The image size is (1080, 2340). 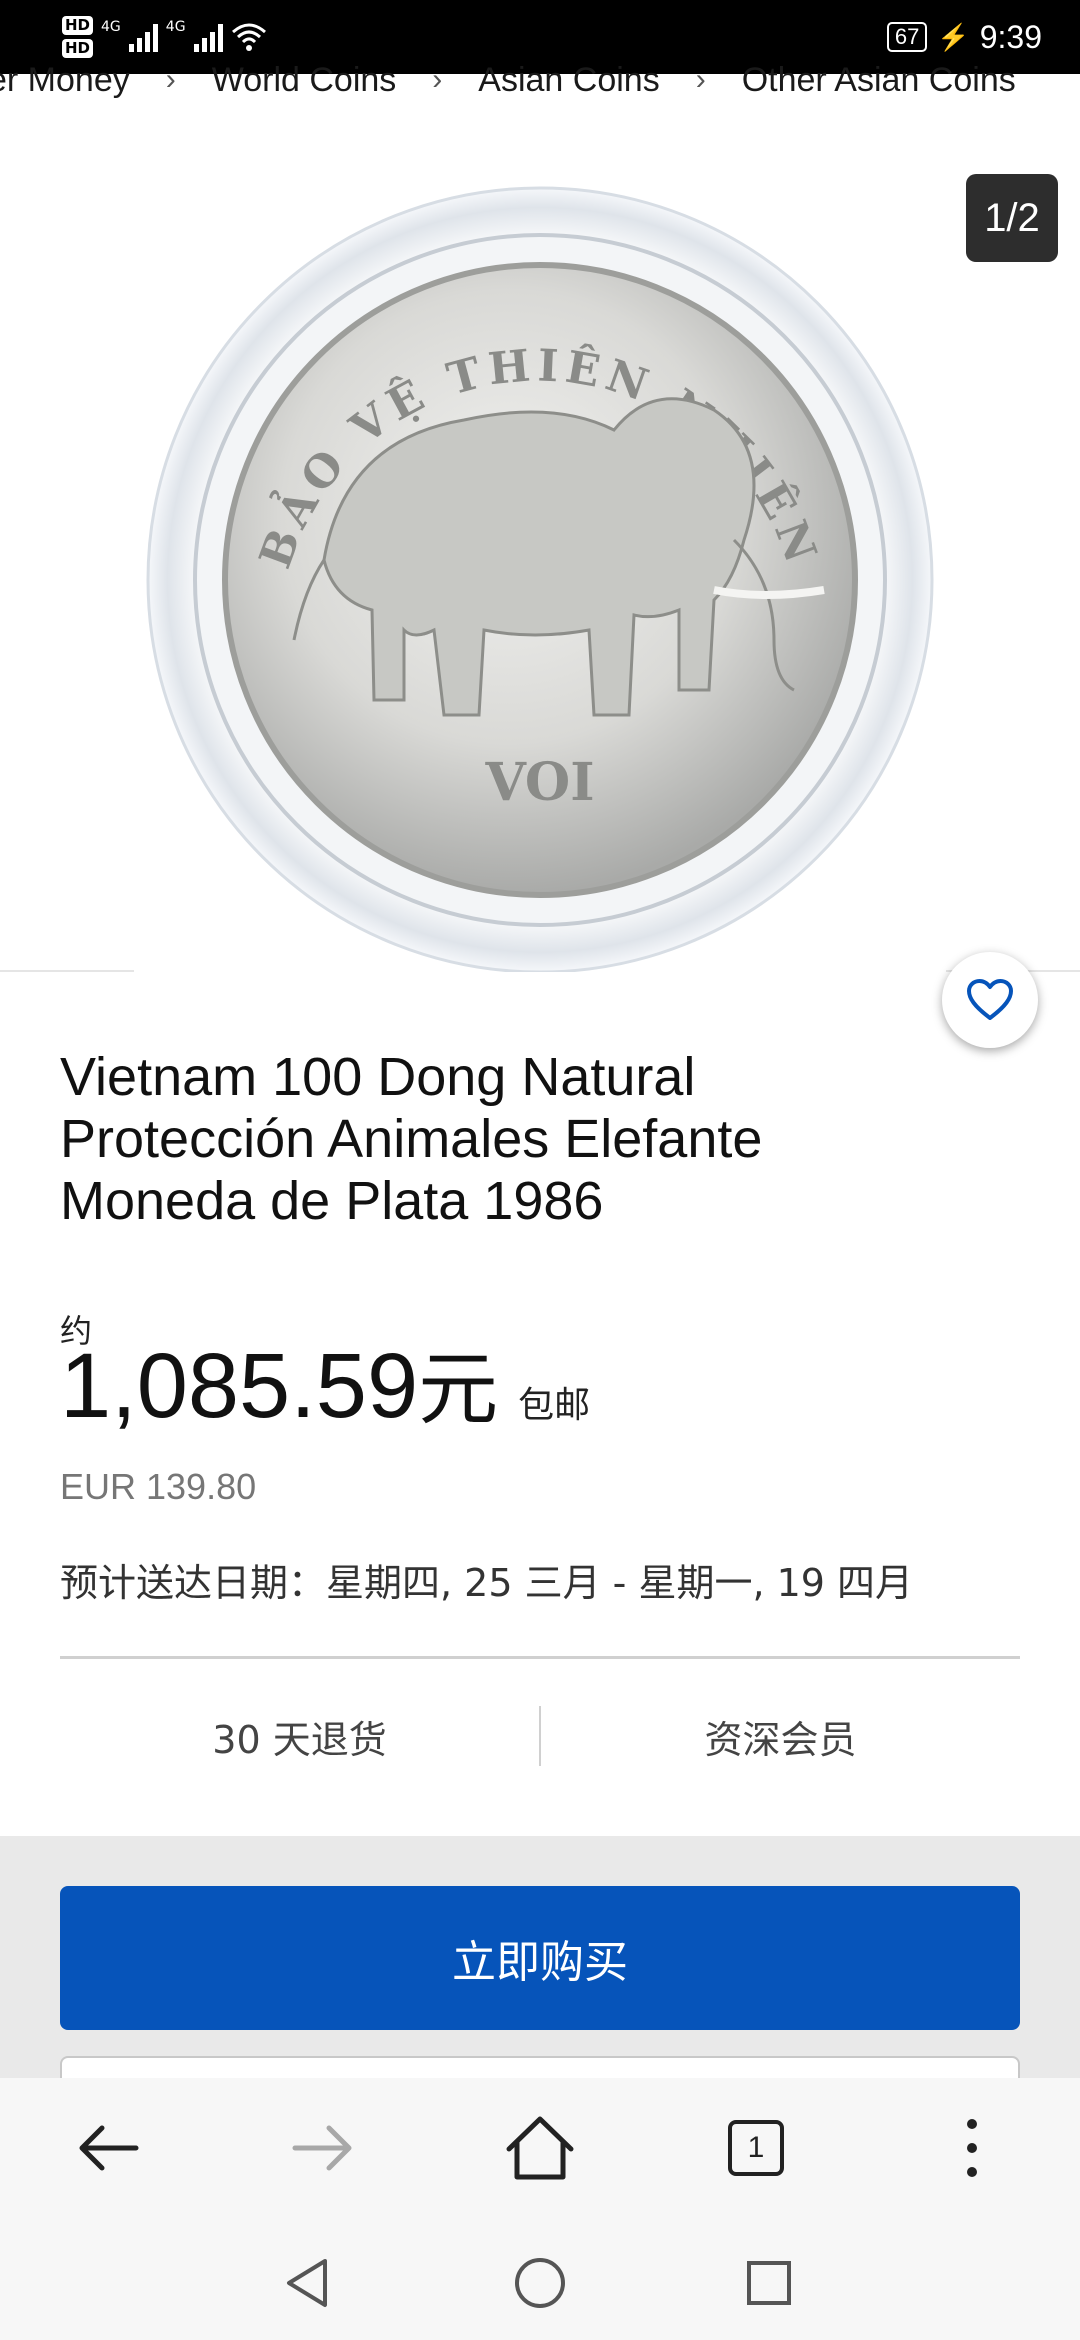 I want to click on clock: 9:39, so click(x=1010, y=36).